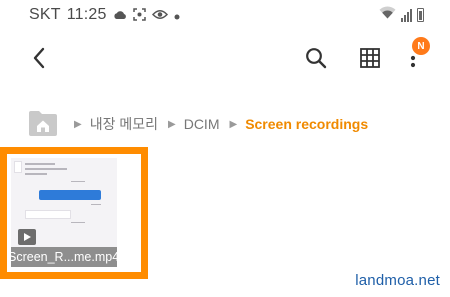  Describe the element at coordinates (406, 15) in the screenshot. I see `signal-icon` at that location.